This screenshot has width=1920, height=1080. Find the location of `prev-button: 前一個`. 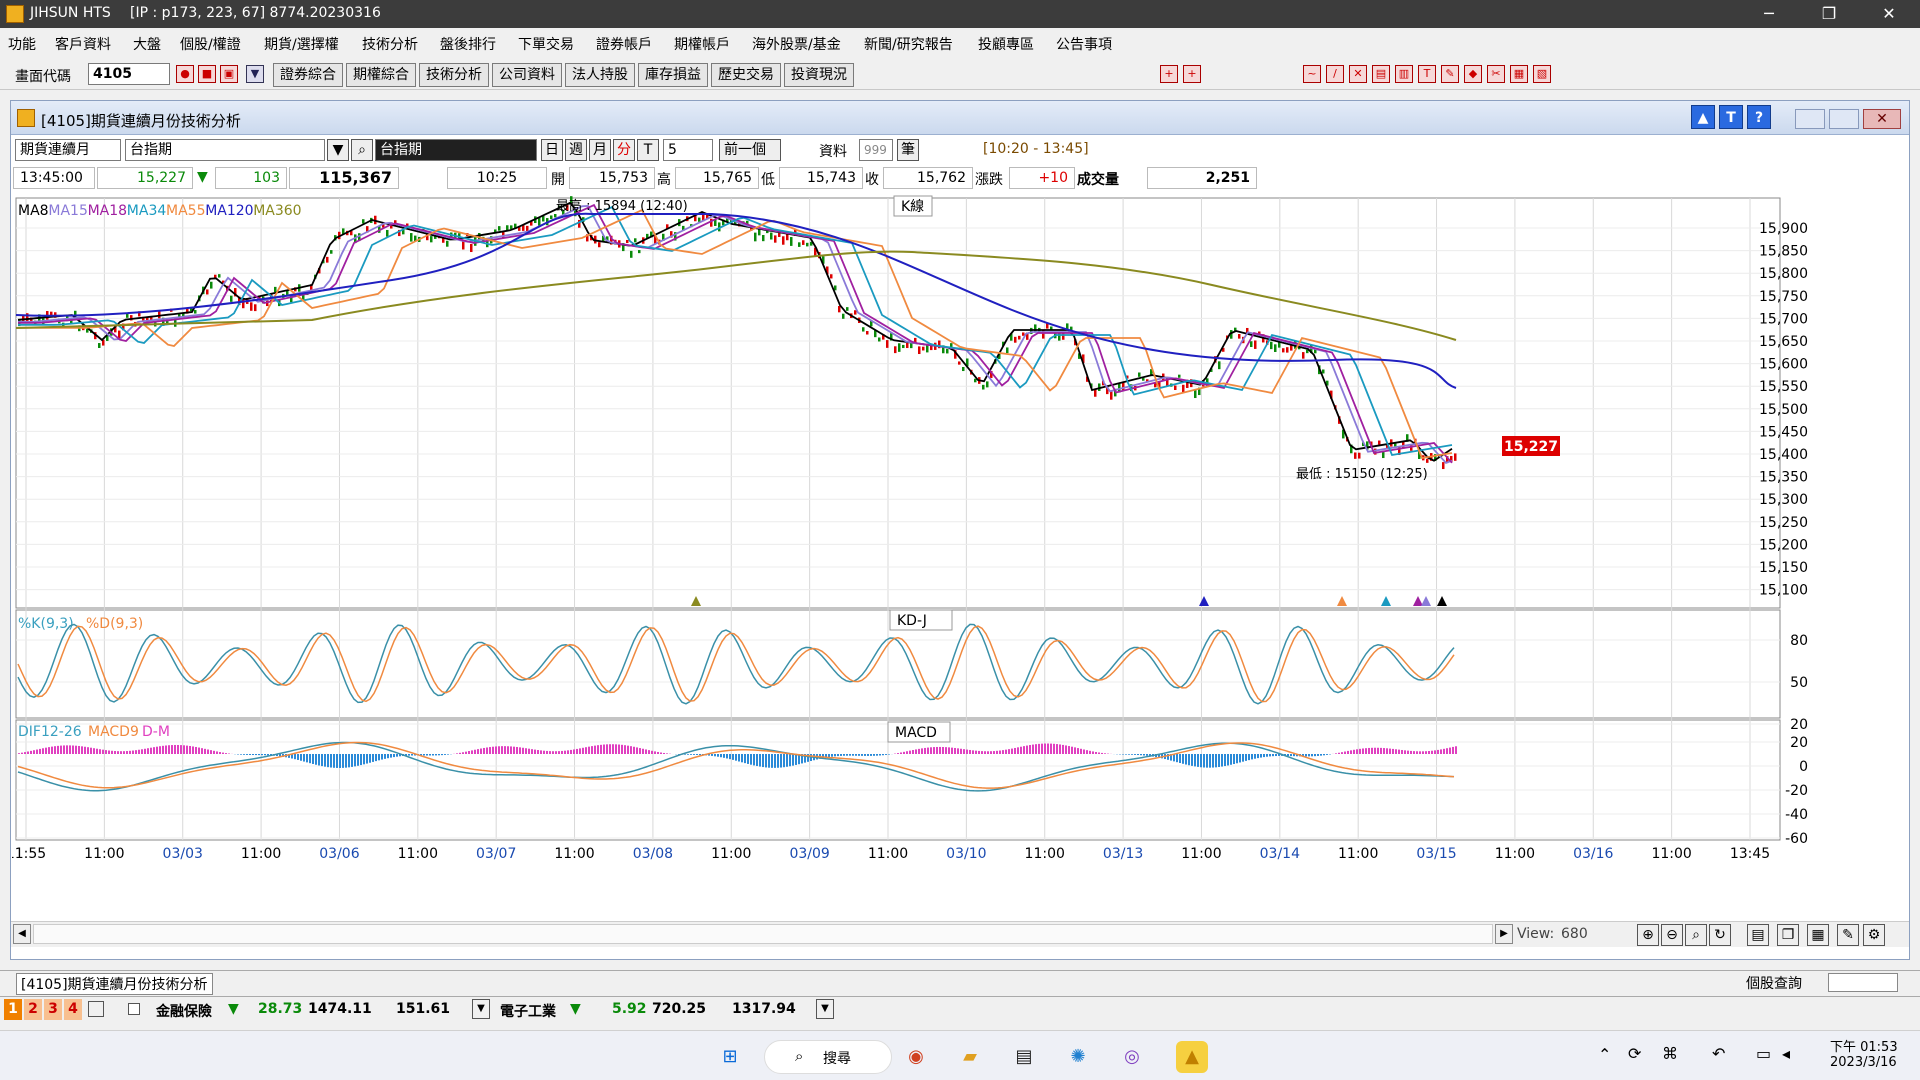

prev-button: 前一個 is located at coordinates (750, 150).